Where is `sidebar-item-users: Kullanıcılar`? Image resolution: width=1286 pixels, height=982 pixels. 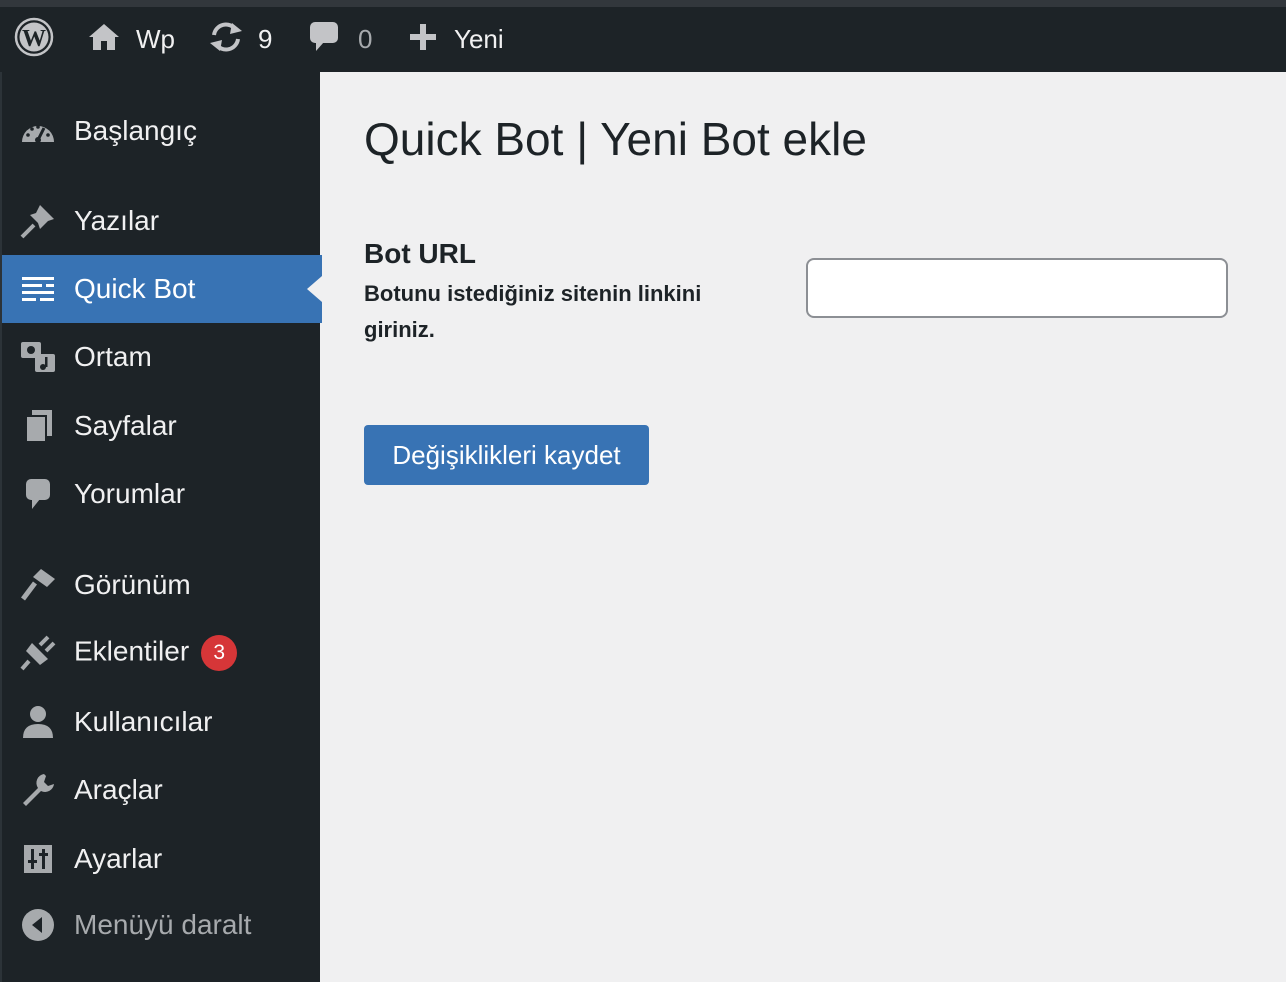 sidebar-item-users: Kullanıcılar is located at coordinates (162, 722).